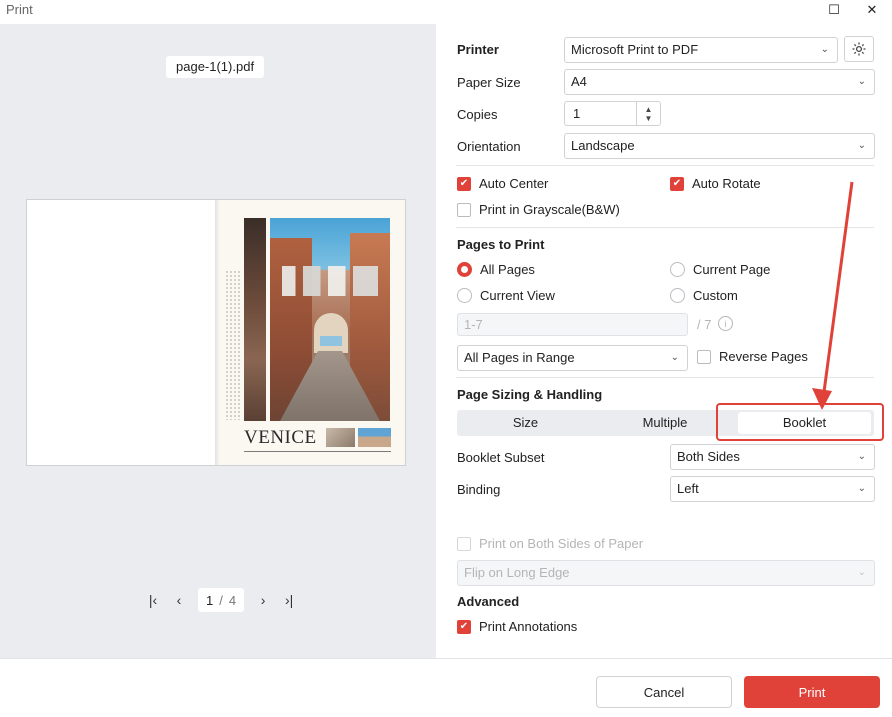 This screenshot has height=717, width=892. What do you see at coordinates (763, 356) in the screenshot?
I see `reverse-pages-label: Reverse Pages` at bounding box center [763, 356].